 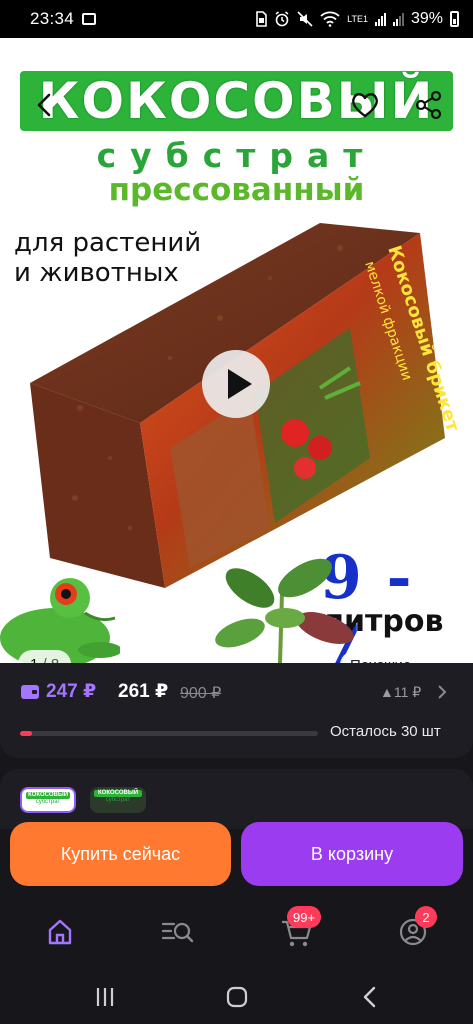 What do you see at coordinates (26, 733) in the screenshot?
I see `stock-progress-fill` at bounding box center [26, 733].